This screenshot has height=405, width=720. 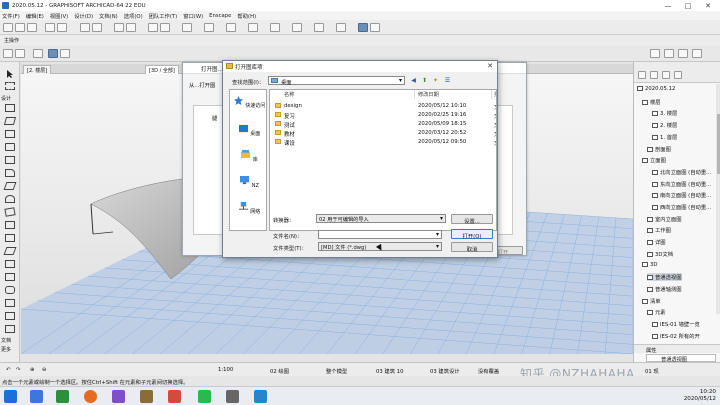 What do you see at coordinates (678, 75) in the screenshot?
I see `publisher-tab-icon` at bounding box center [678, 75].